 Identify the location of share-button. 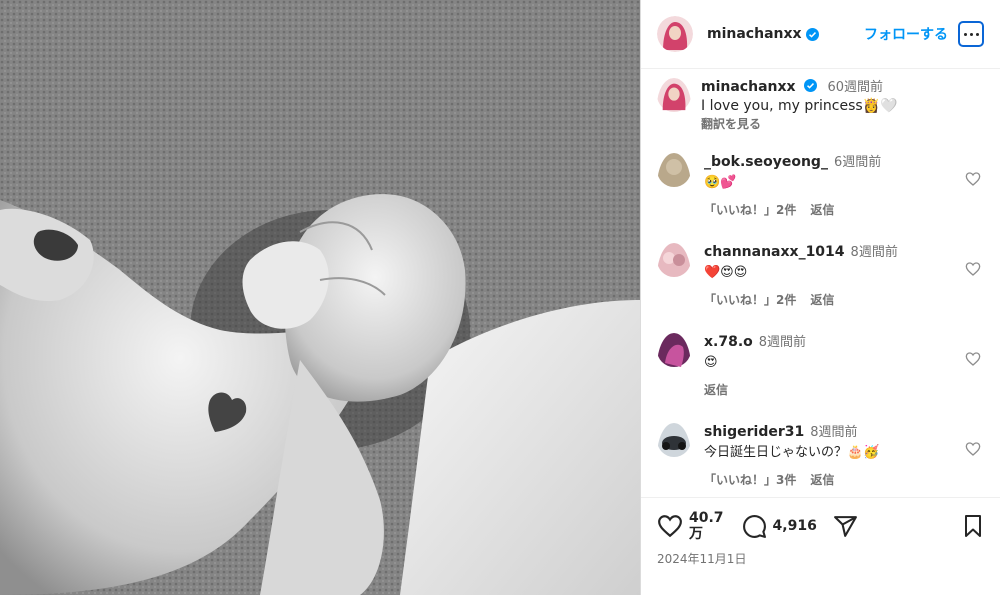
(845, 526).